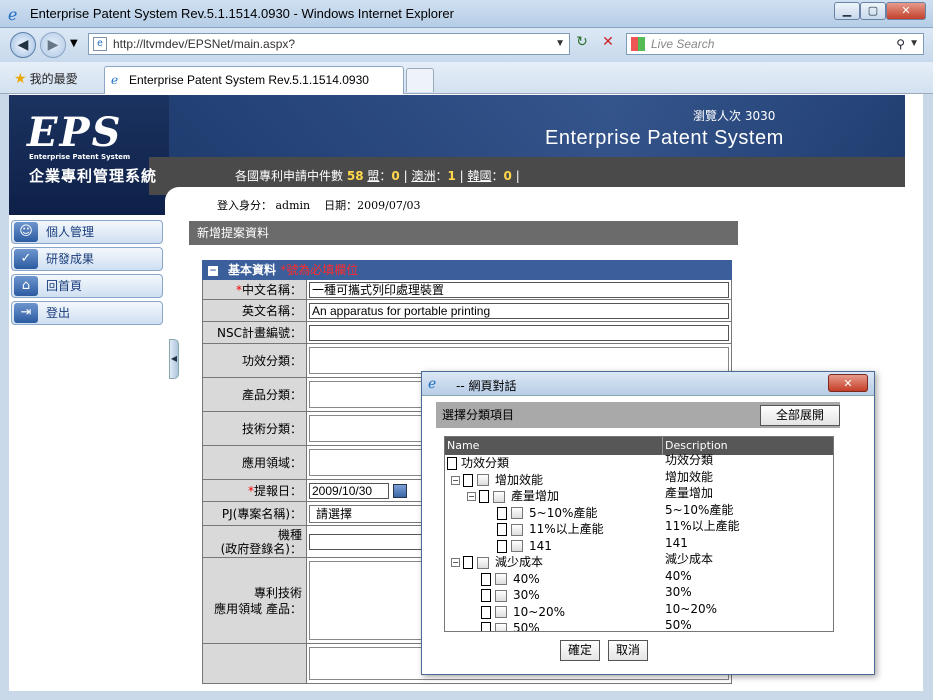 This screenshot has width=933, height=700. Describe the element at coordinates (848, 383) in the screenshot. I see `dialog-close-button: ✕` at that location.